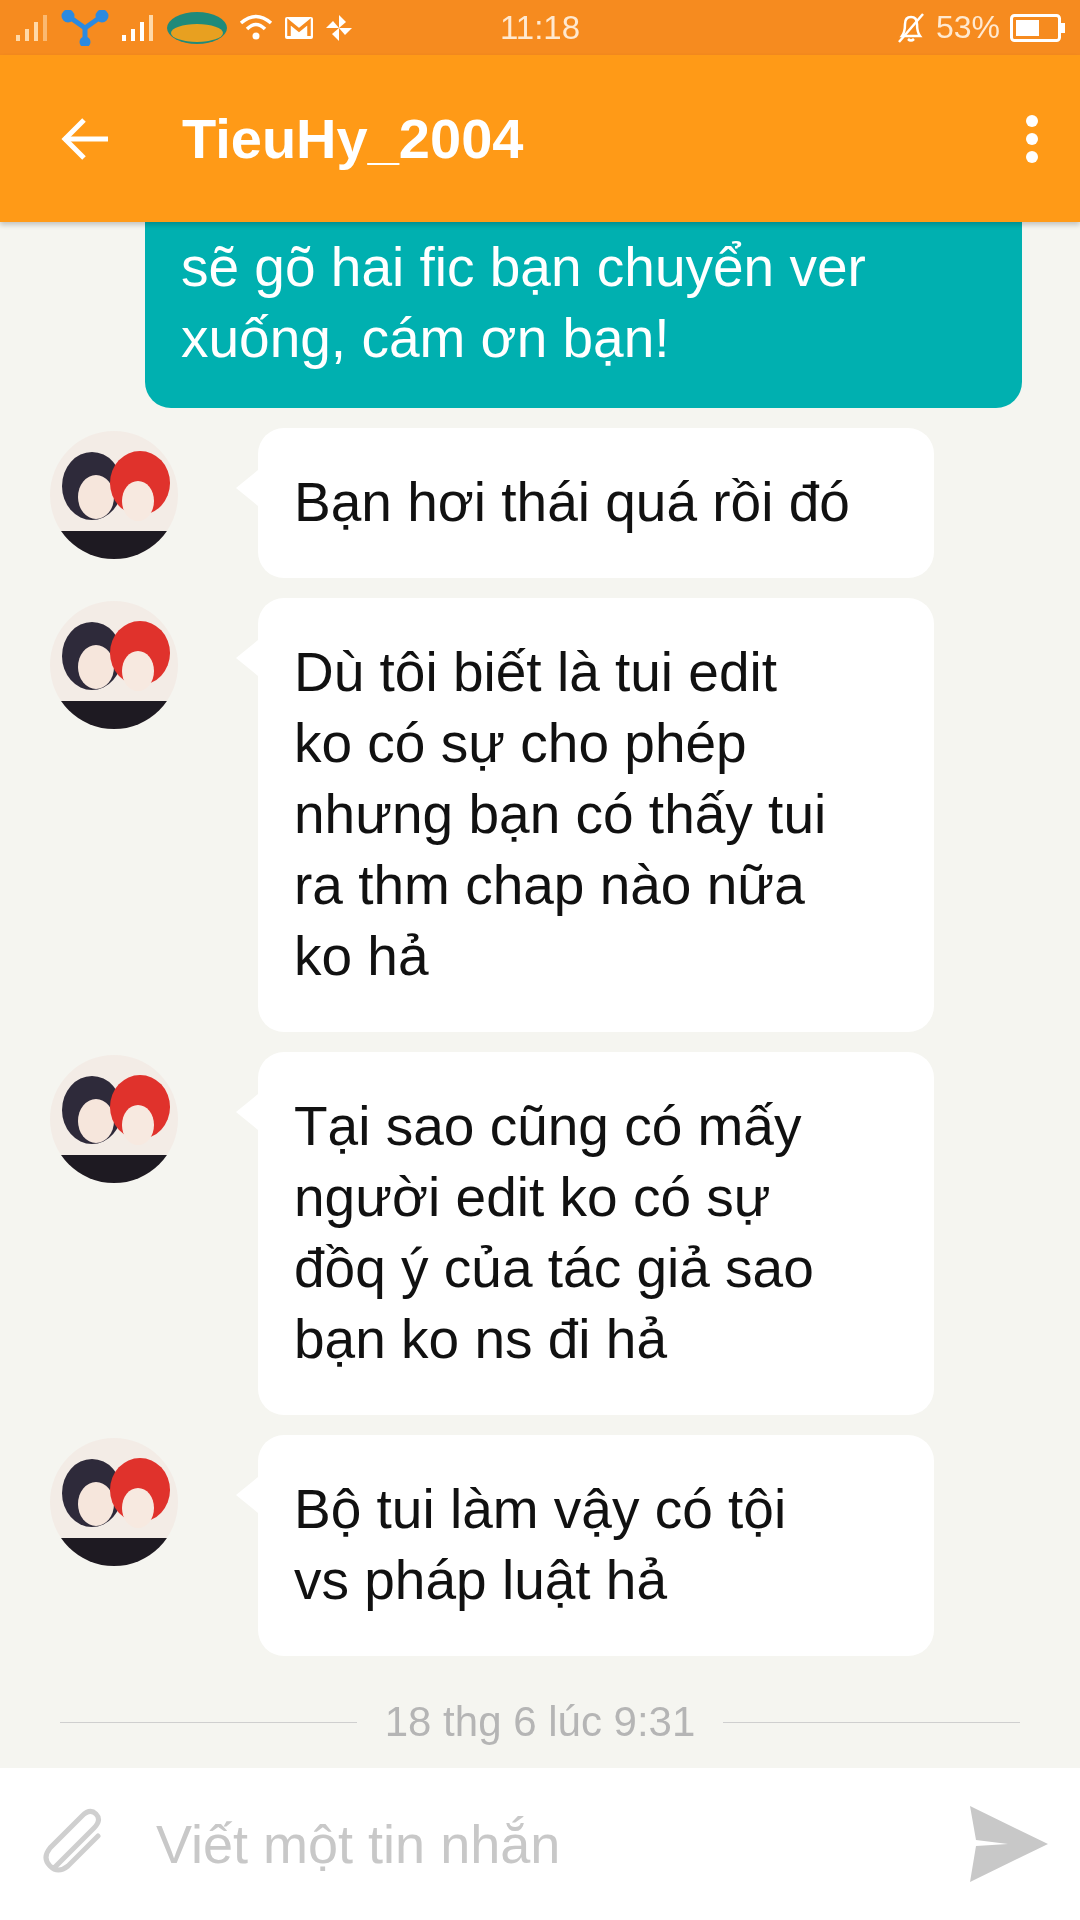 This screenshot has height=1920, width=1080. What do you see at coordinates (1038, 27) in the screenshot?
I see `battery-icon` at bounding box center [1038, 27].